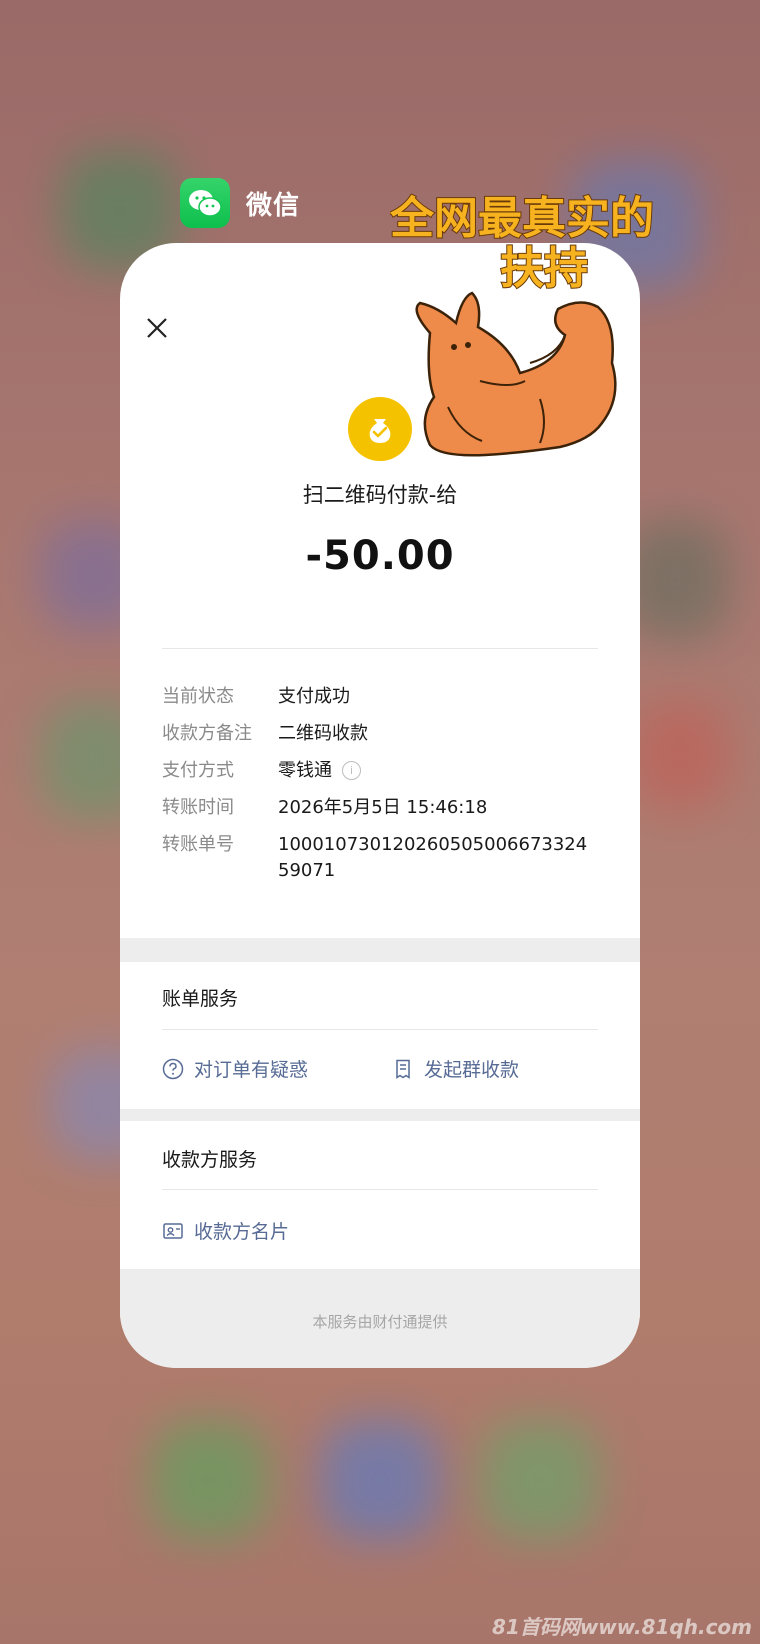 The image size is (760, 1644). What do you see at coordinates (380, 429) in the screenshot?
I see `coin-bag-check-icon` at bounding box center [380, 429].